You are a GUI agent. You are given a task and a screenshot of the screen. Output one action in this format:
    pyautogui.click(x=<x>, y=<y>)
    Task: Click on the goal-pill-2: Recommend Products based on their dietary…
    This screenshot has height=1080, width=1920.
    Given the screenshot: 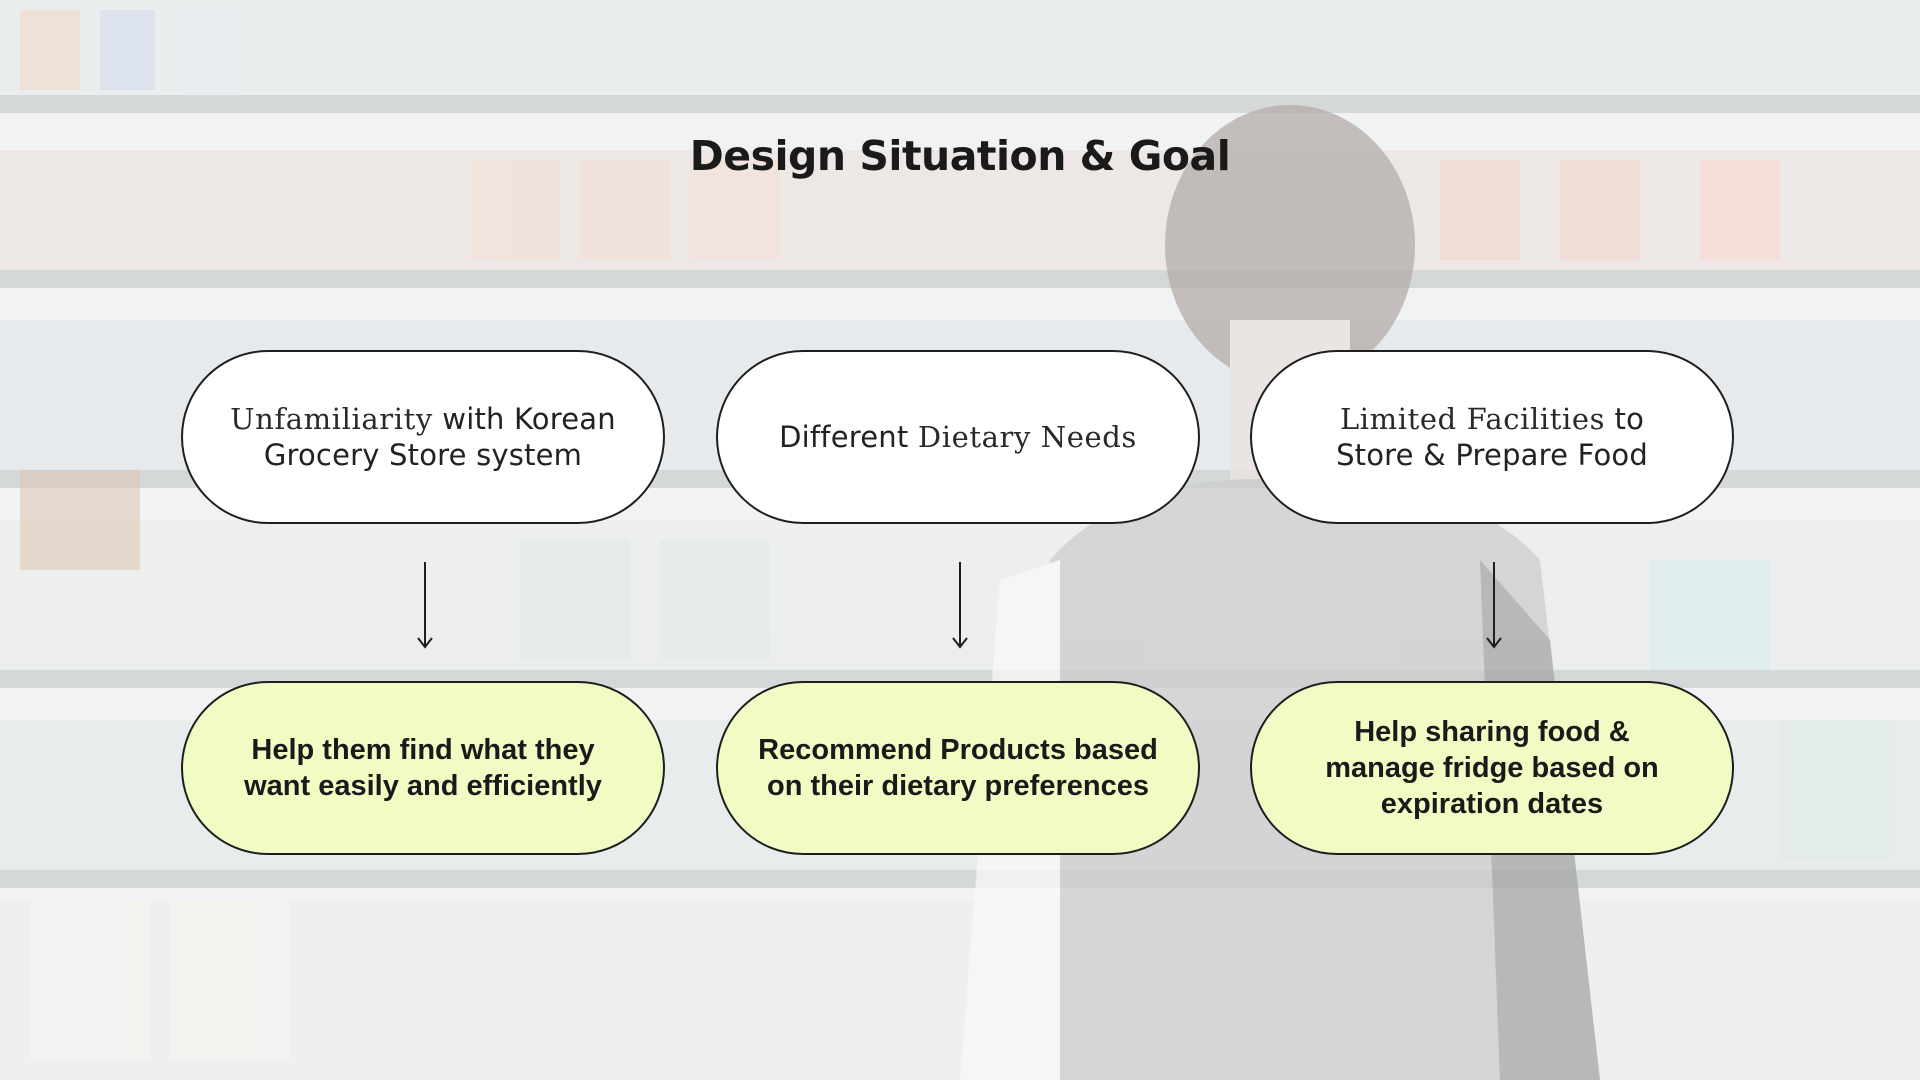 What is the action you would take?
    pyautogui.click(x=958, y=768)
    